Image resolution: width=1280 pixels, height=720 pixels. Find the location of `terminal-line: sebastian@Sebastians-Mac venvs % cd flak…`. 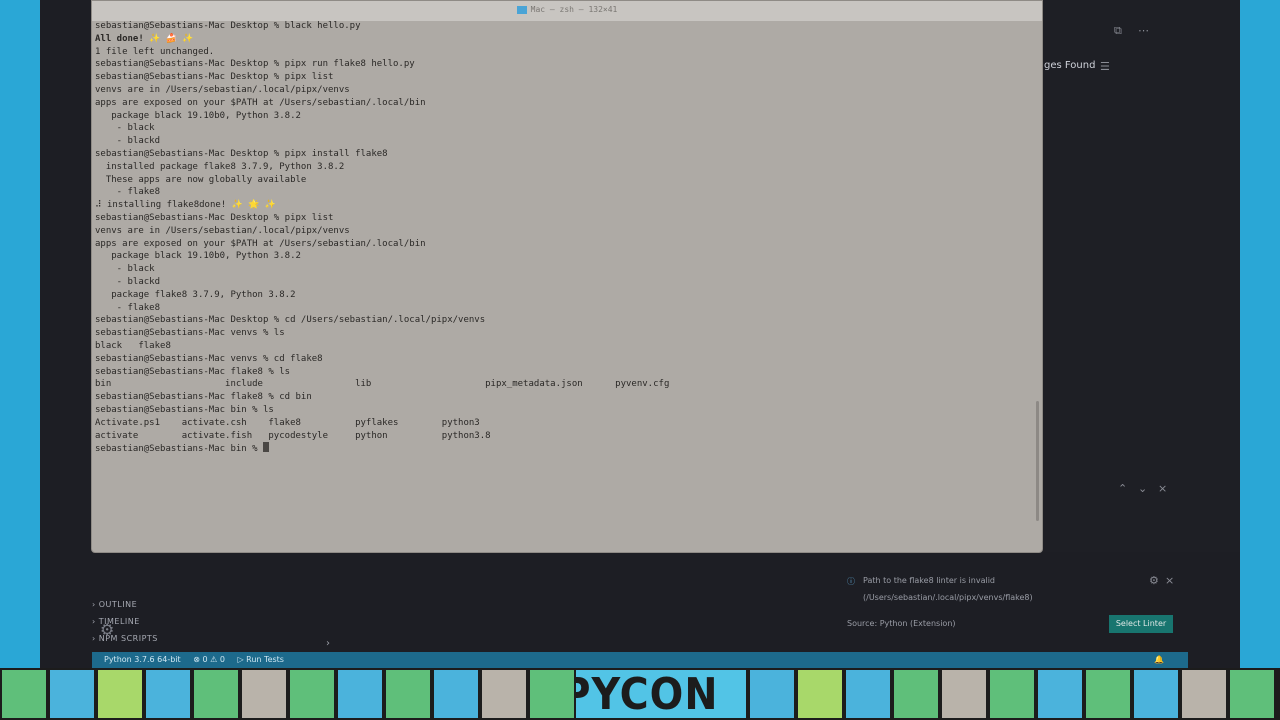

terminal-line: sebastian@Sebastians-Mac venvs % cd flak… is located at coordinates (209, 358).